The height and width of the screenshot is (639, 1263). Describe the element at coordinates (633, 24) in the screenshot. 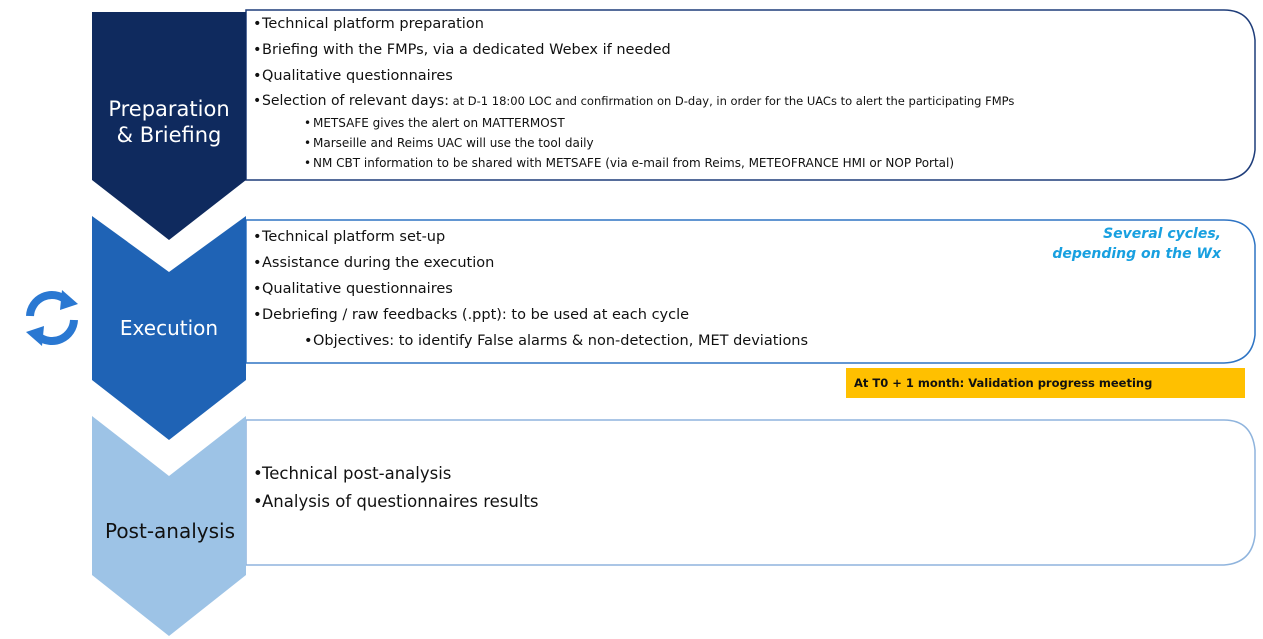

I see `bullet-item: Technical platform preparation` at that location.